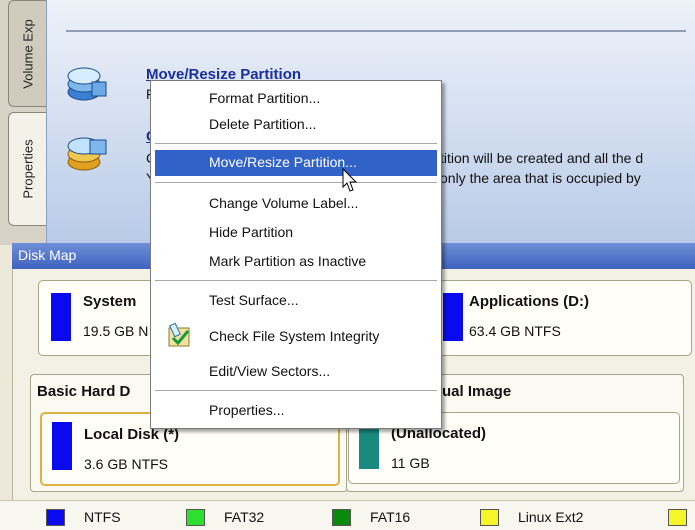 The image size is (695, 530). Describe the element at coordinates (542, 158) in the screenshot. I see `description-text-line1: tition will be created and all the d` at that location.